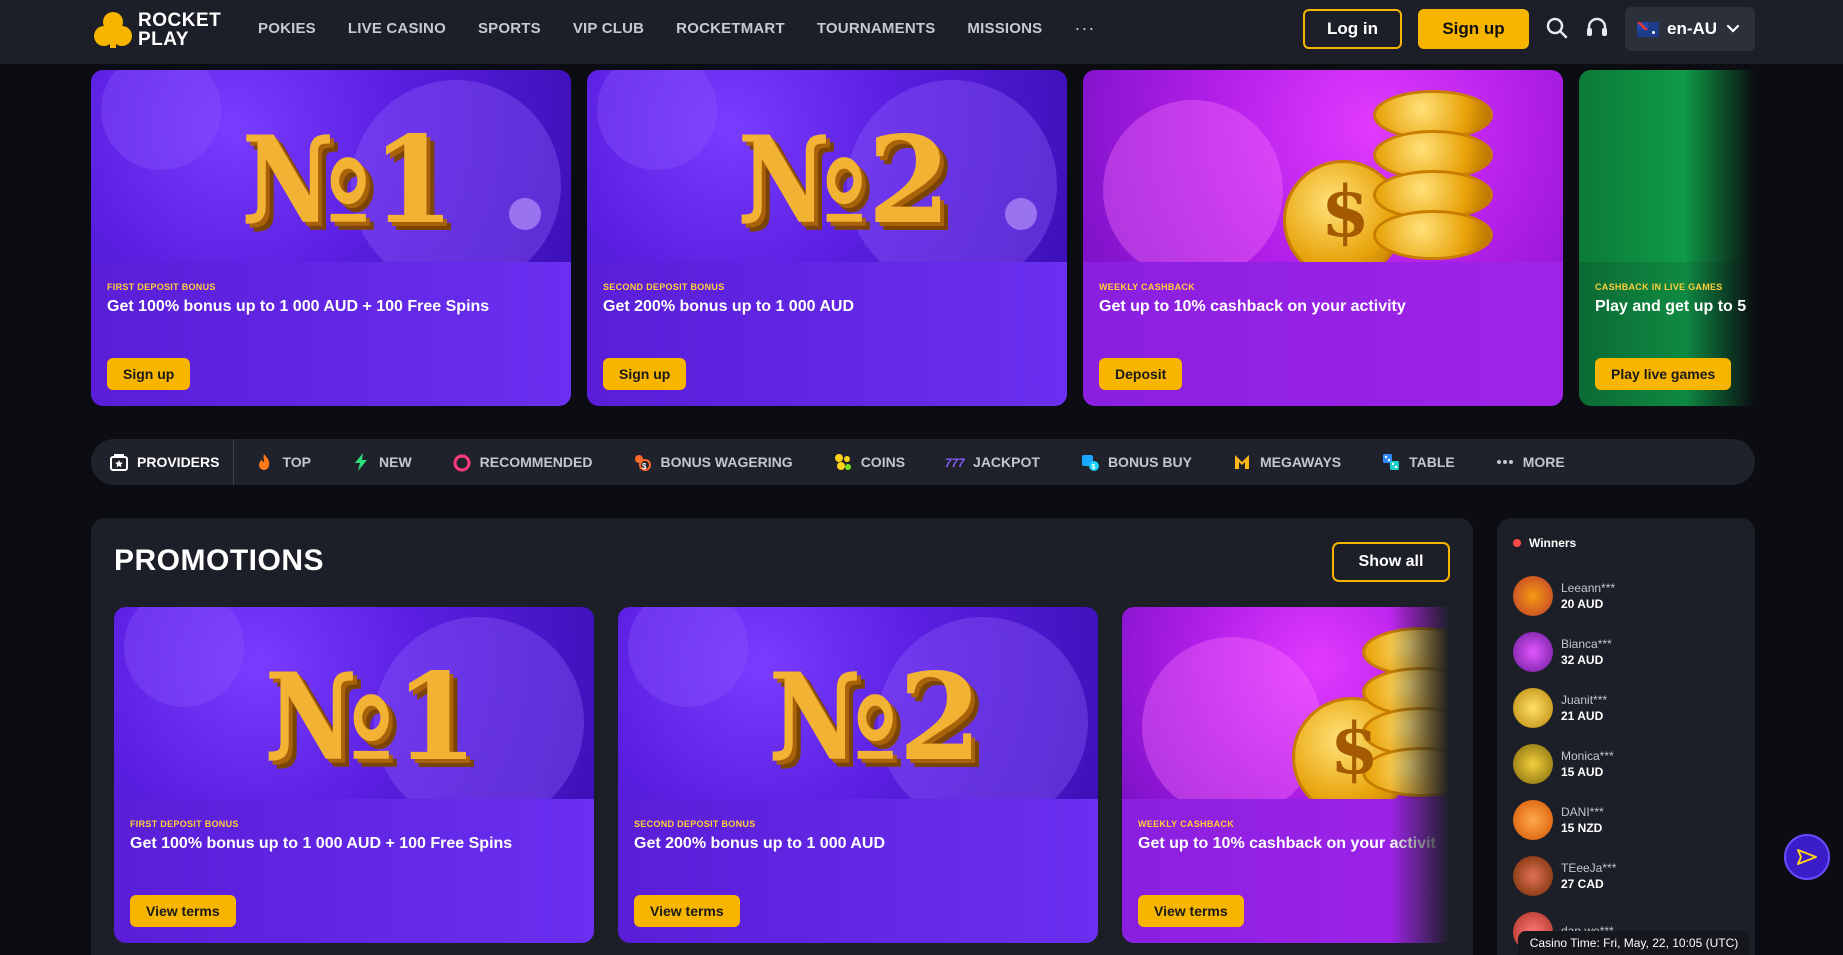 The image size is (1843, 955). Describe the element at coordinates (1564, 876) in the screenshot. I see `winner-item: TEeeJa*** 27 CAD` at that location.